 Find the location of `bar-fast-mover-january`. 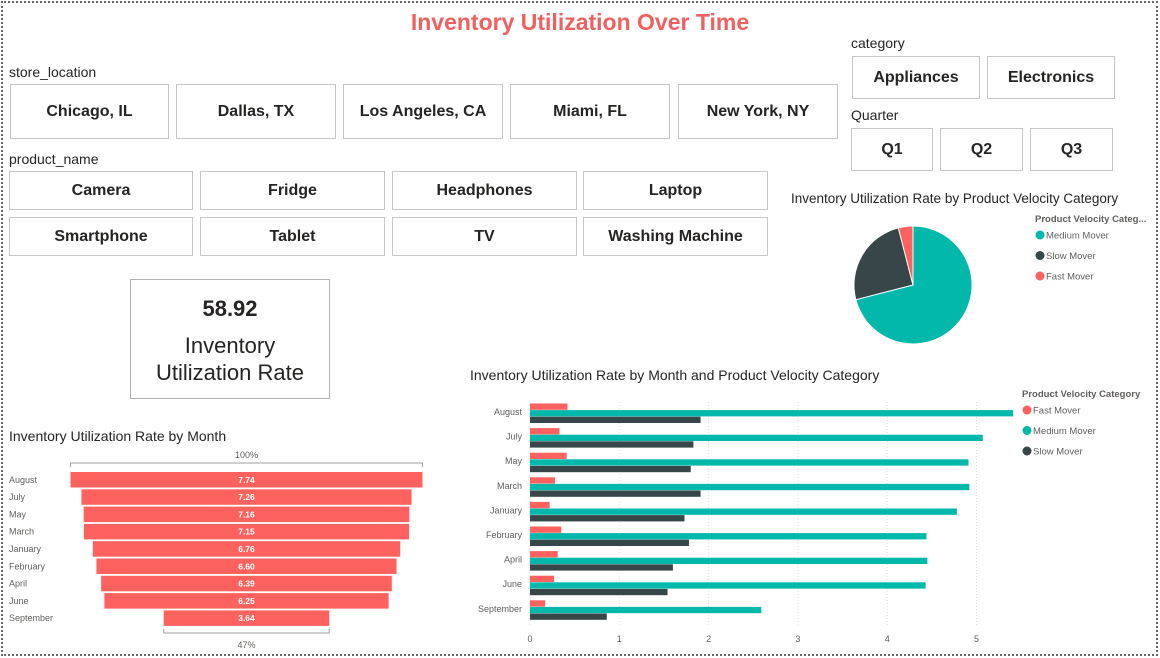

bar-fast-mover-january is located at coordinates (540, 505).